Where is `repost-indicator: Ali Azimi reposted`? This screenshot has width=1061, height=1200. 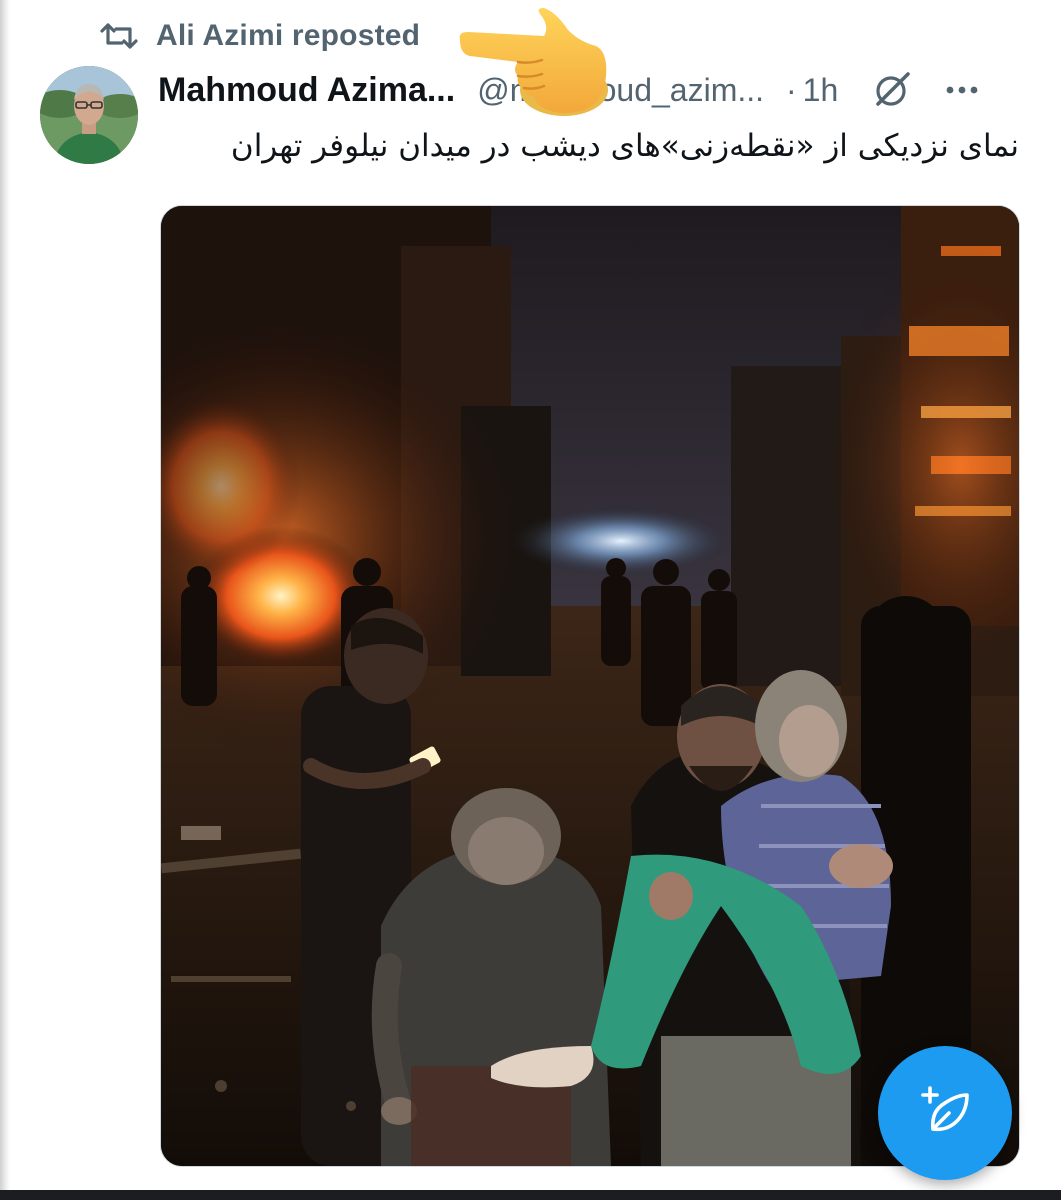 repost-indicator: Ali Azimi reposted is located at coordinates (260, 36).